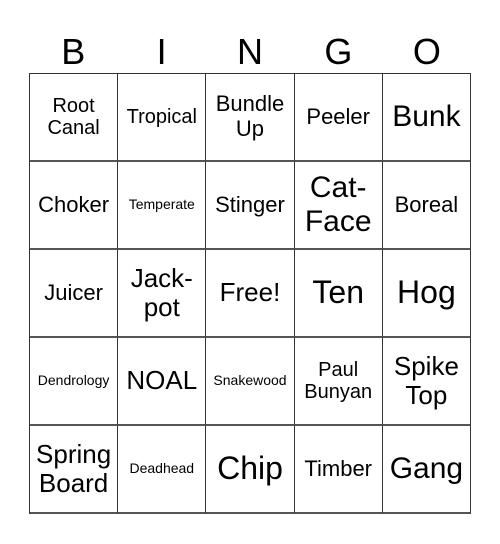 Image resolution: width=500 pixels, height=544 pixels. I want to click on bingo-cell: Boreal, so click(426, 206).